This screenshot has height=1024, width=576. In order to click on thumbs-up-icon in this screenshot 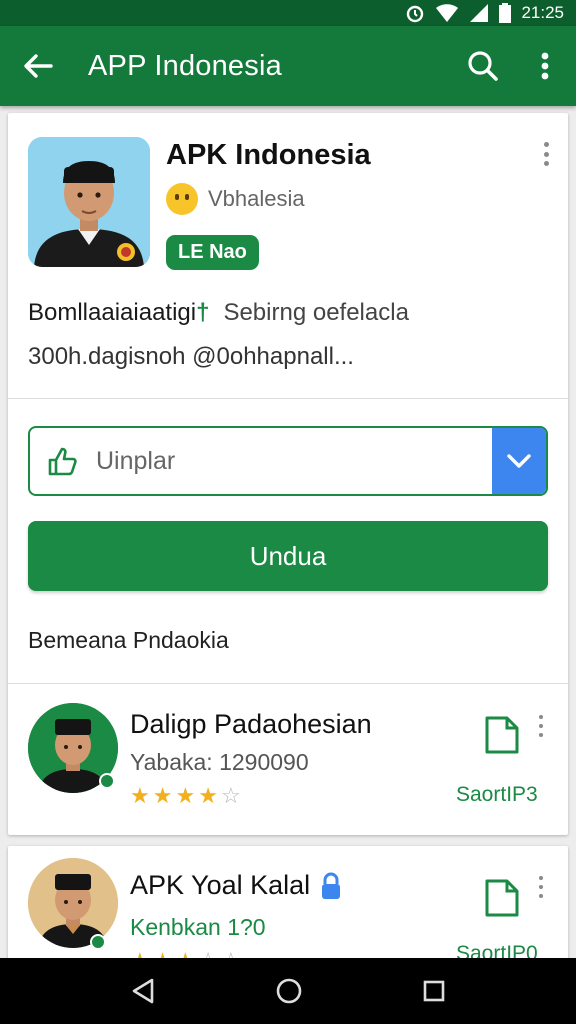, I will do `click(62, 461)`.